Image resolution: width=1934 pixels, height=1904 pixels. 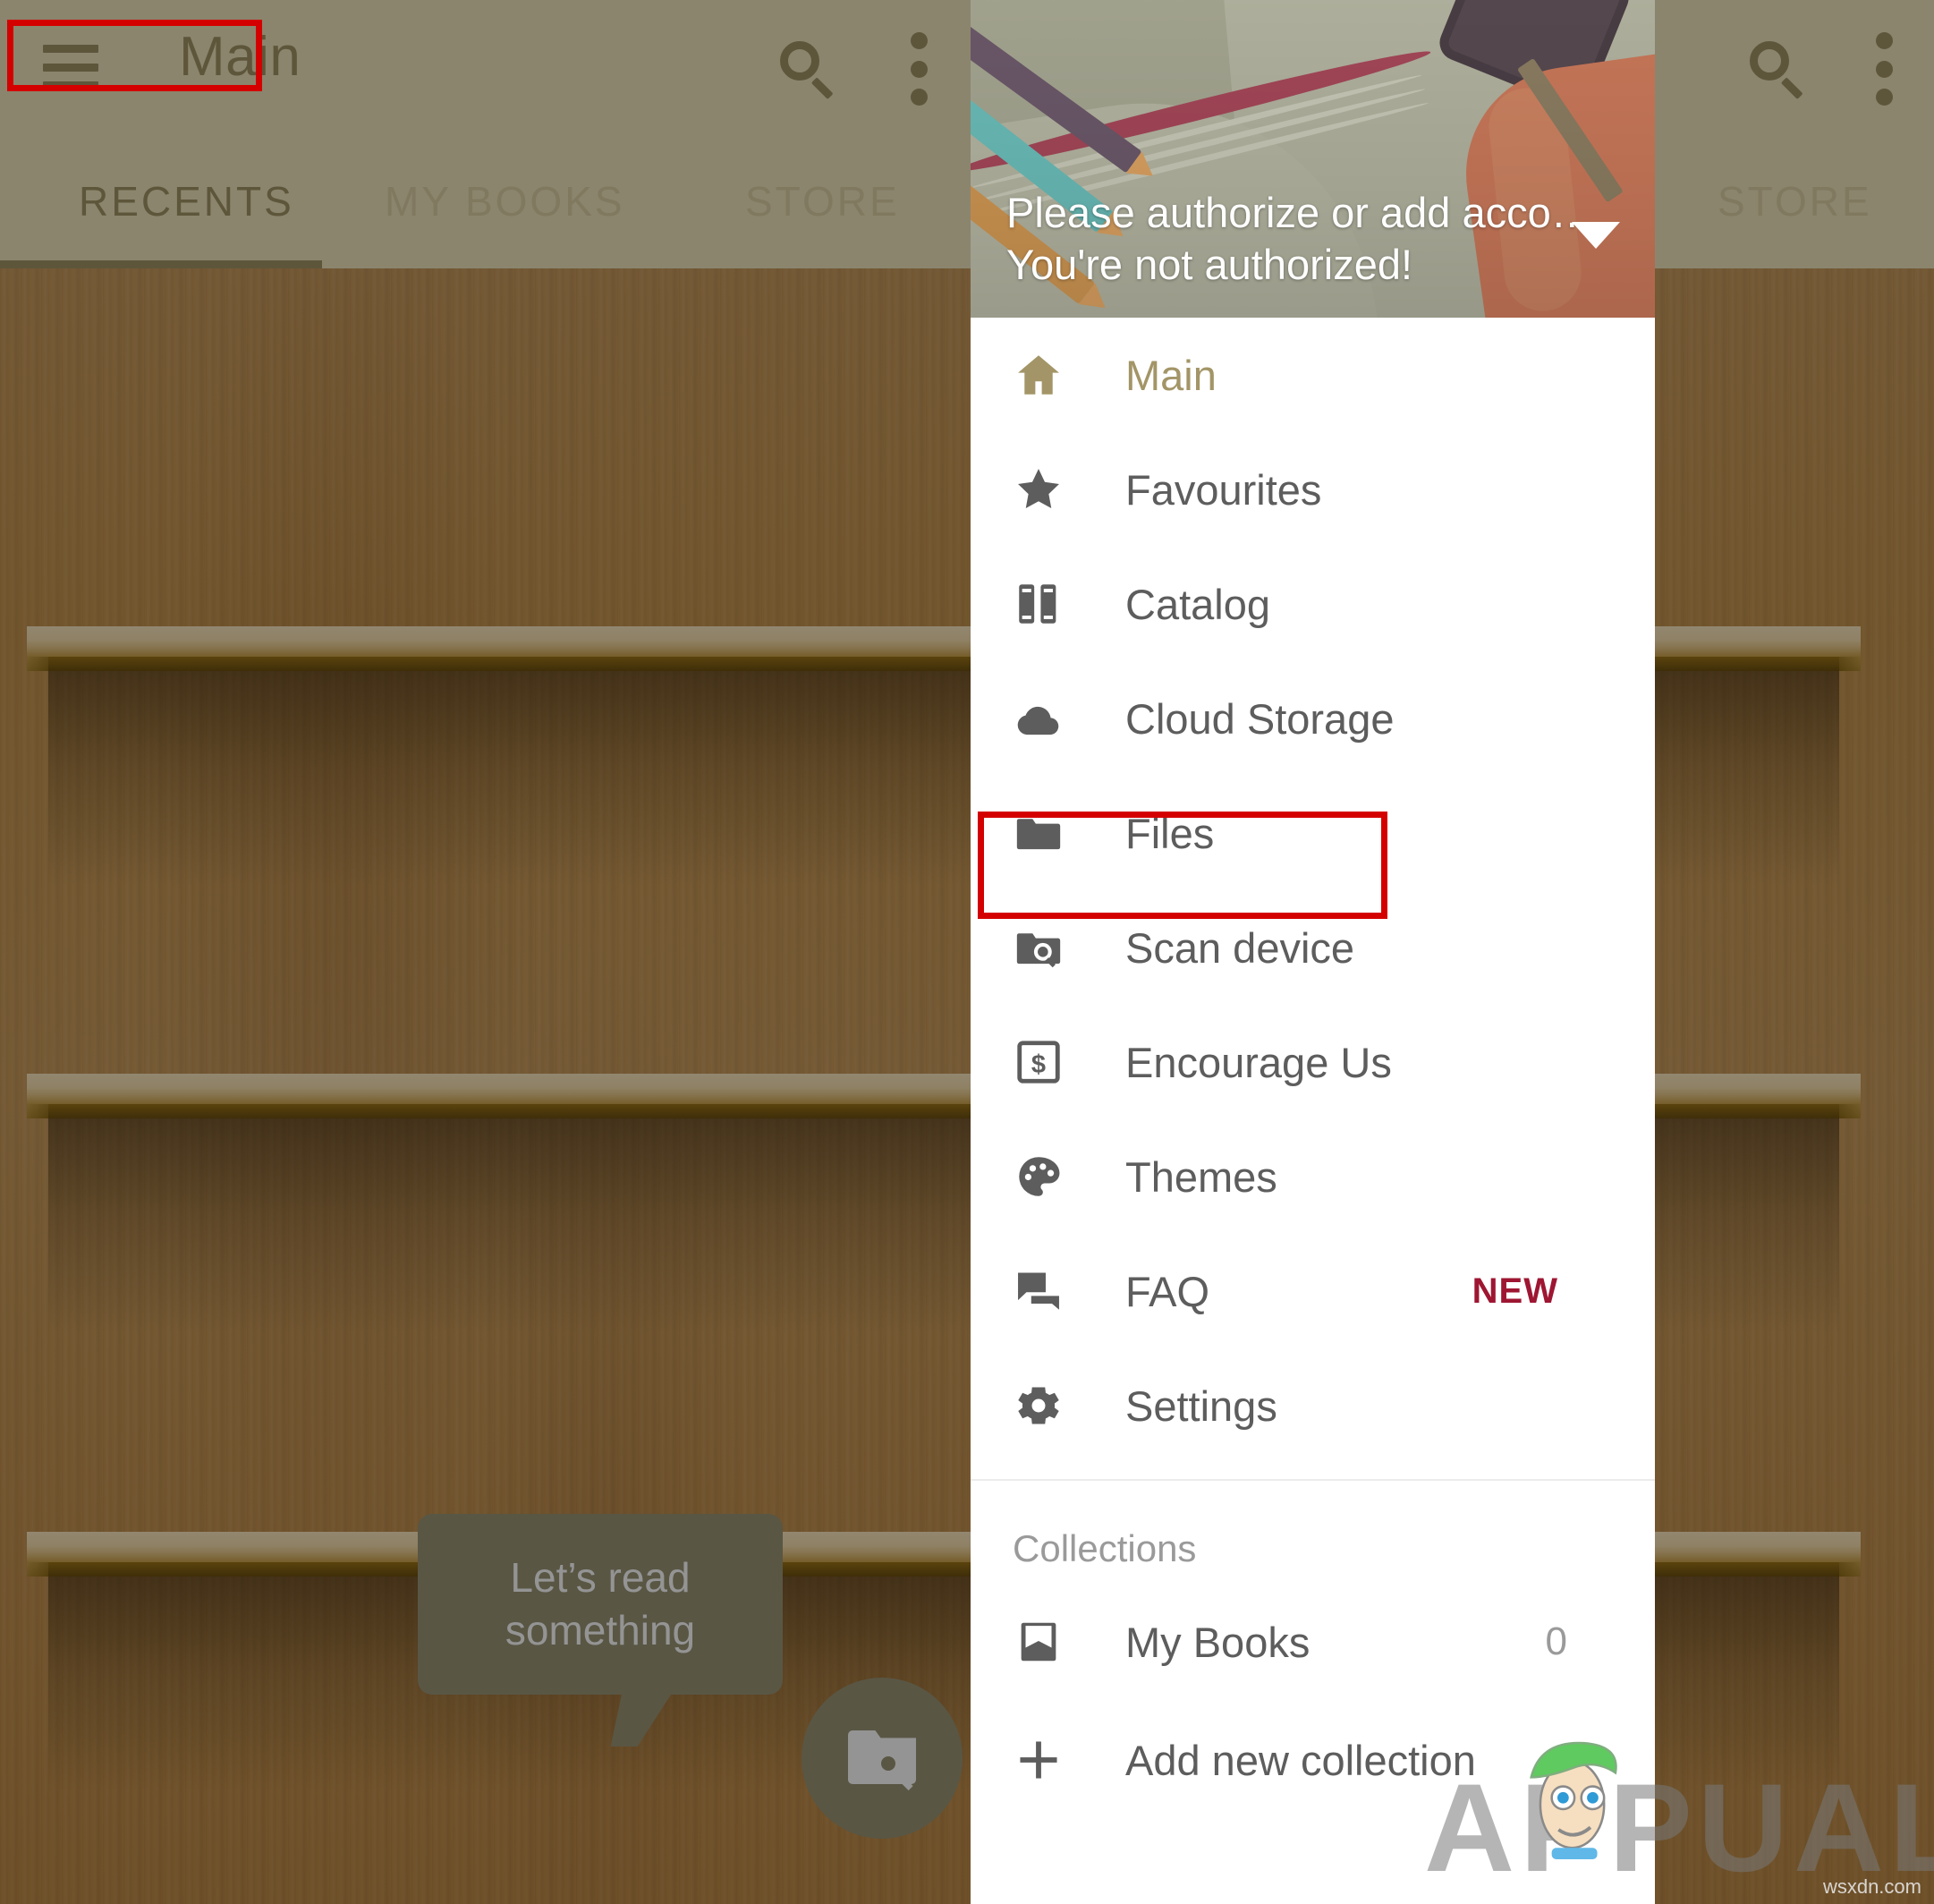 What do you see at coordinates (1171, 375) in the screenshot?
I see `drawer-item-label: Main` at bounding box center [1171, 375].